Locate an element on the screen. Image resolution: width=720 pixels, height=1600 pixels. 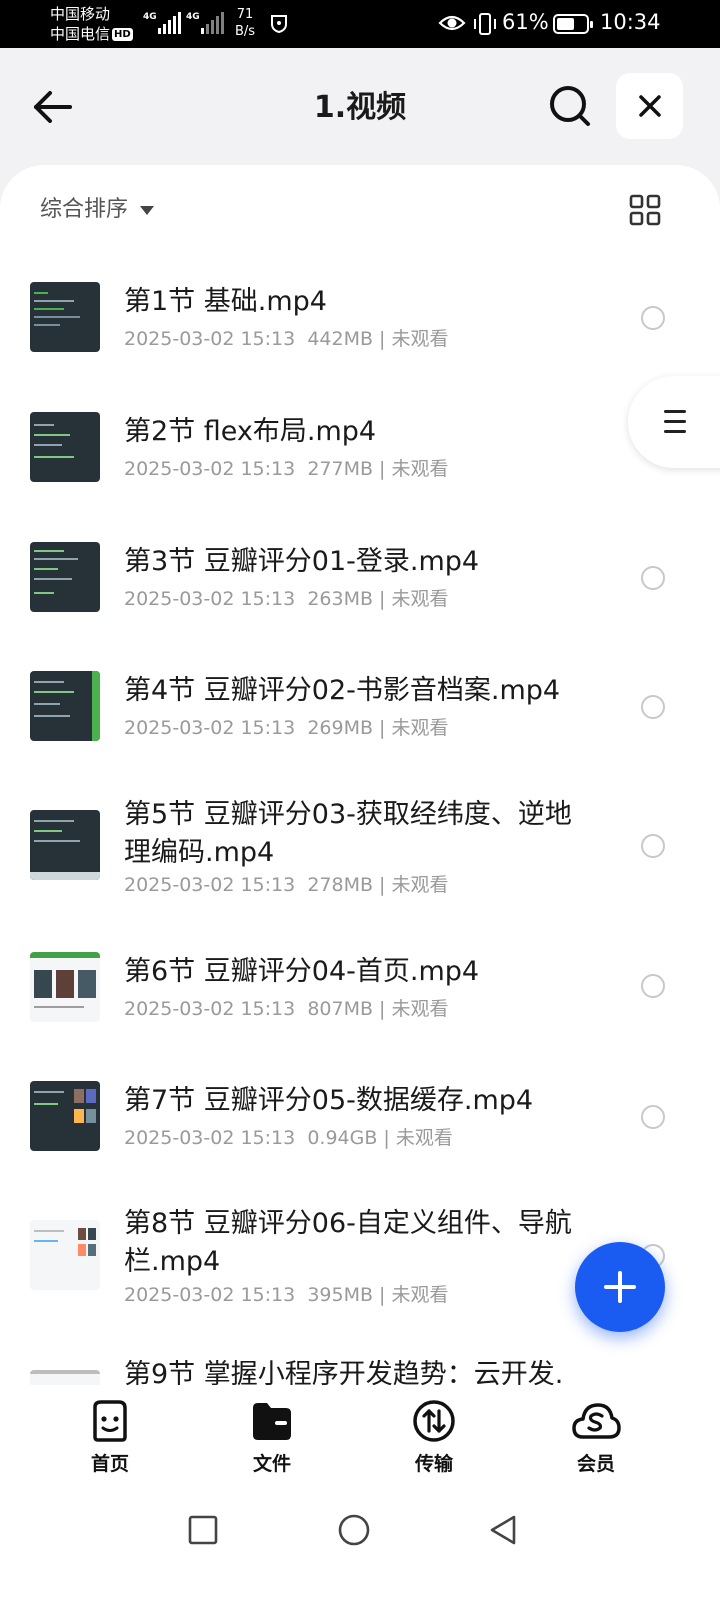
file-meta: 2025-03-02 15:13 442MB | 未观看 is located at coordinates (286, 339).